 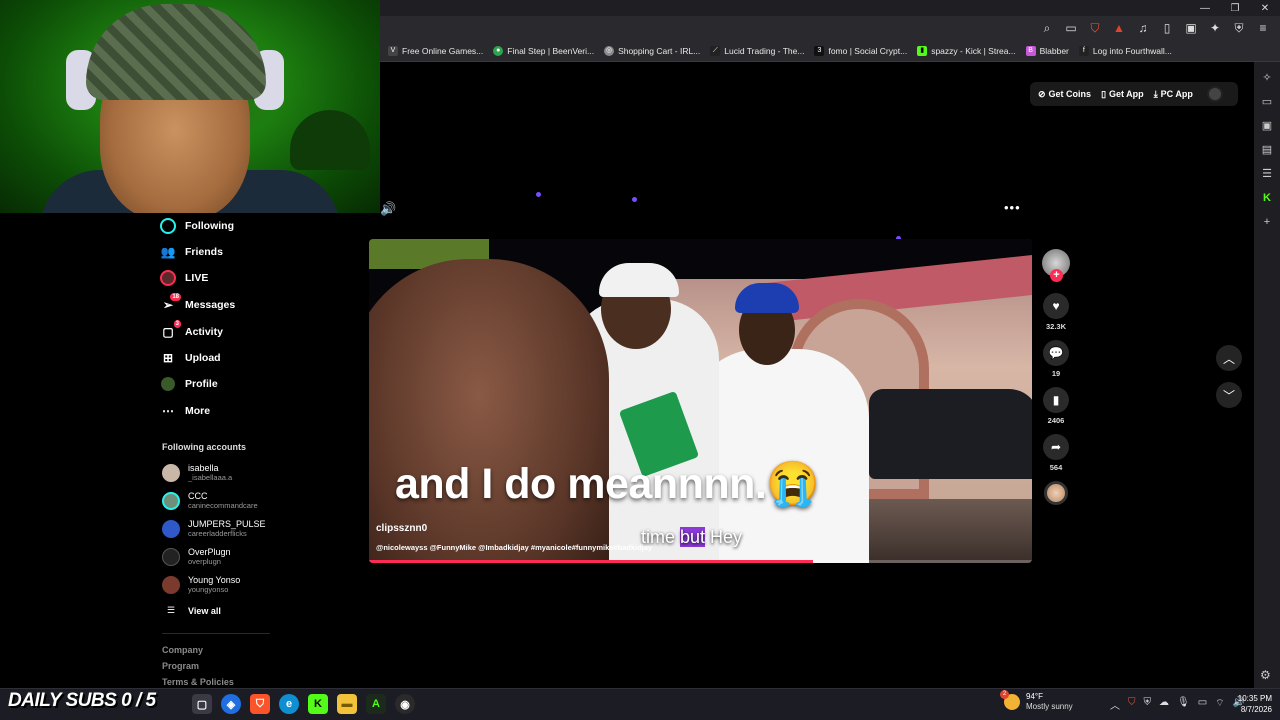 I want to click on download-icon: ⤓, so click(x=1155, y=93).